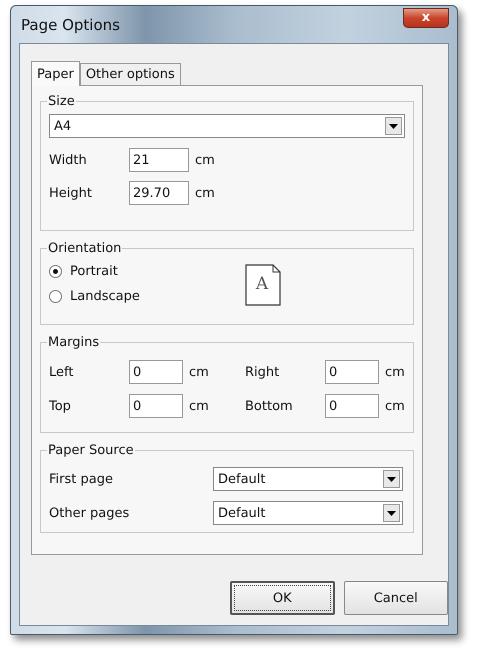 This screenshot has height=658, width=480. What do you see at coordinates (89, 513) in the screenshot?
I see `field-label: Other pages` at bounding box center [89, 513].